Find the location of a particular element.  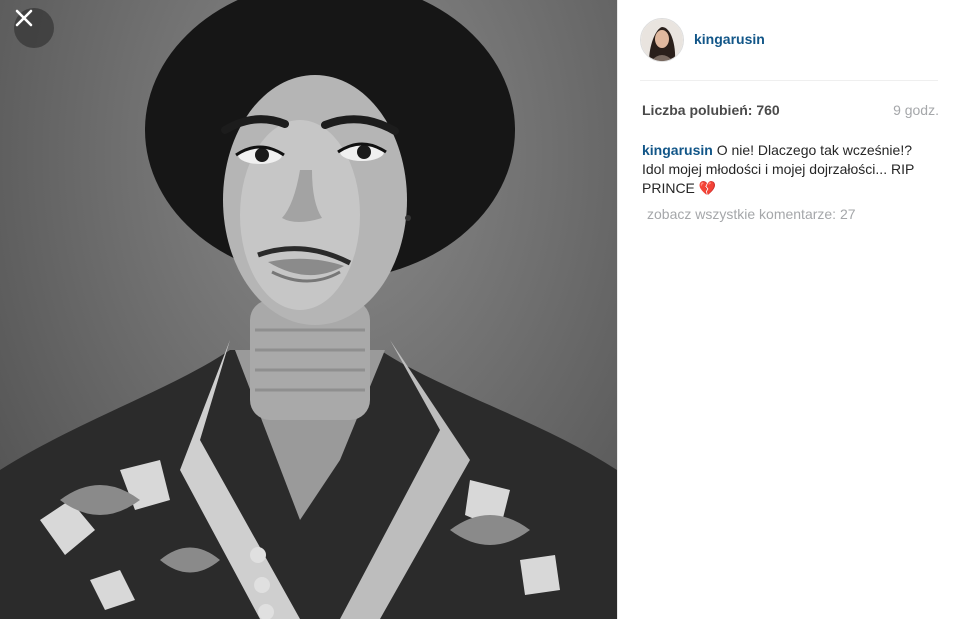

avatar-image is located at coordinates (662, 40).